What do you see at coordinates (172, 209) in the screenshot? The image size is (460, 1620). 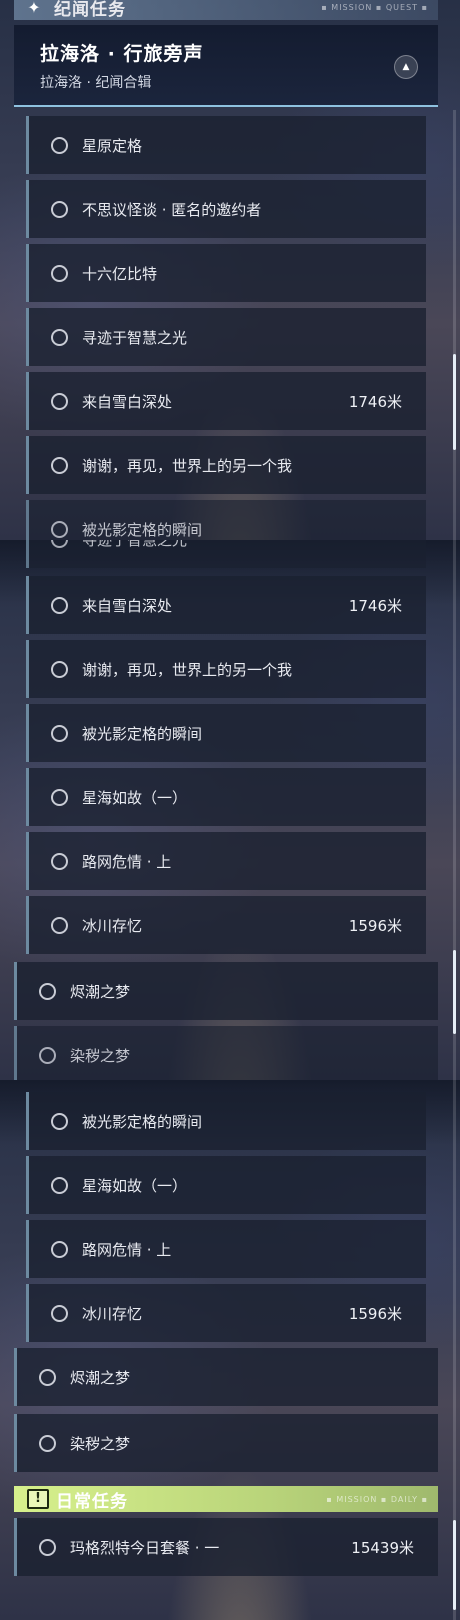 I see `quest-name: 不思议怪谈 · 匿名的邀约者` at bounding box center [172, 209].